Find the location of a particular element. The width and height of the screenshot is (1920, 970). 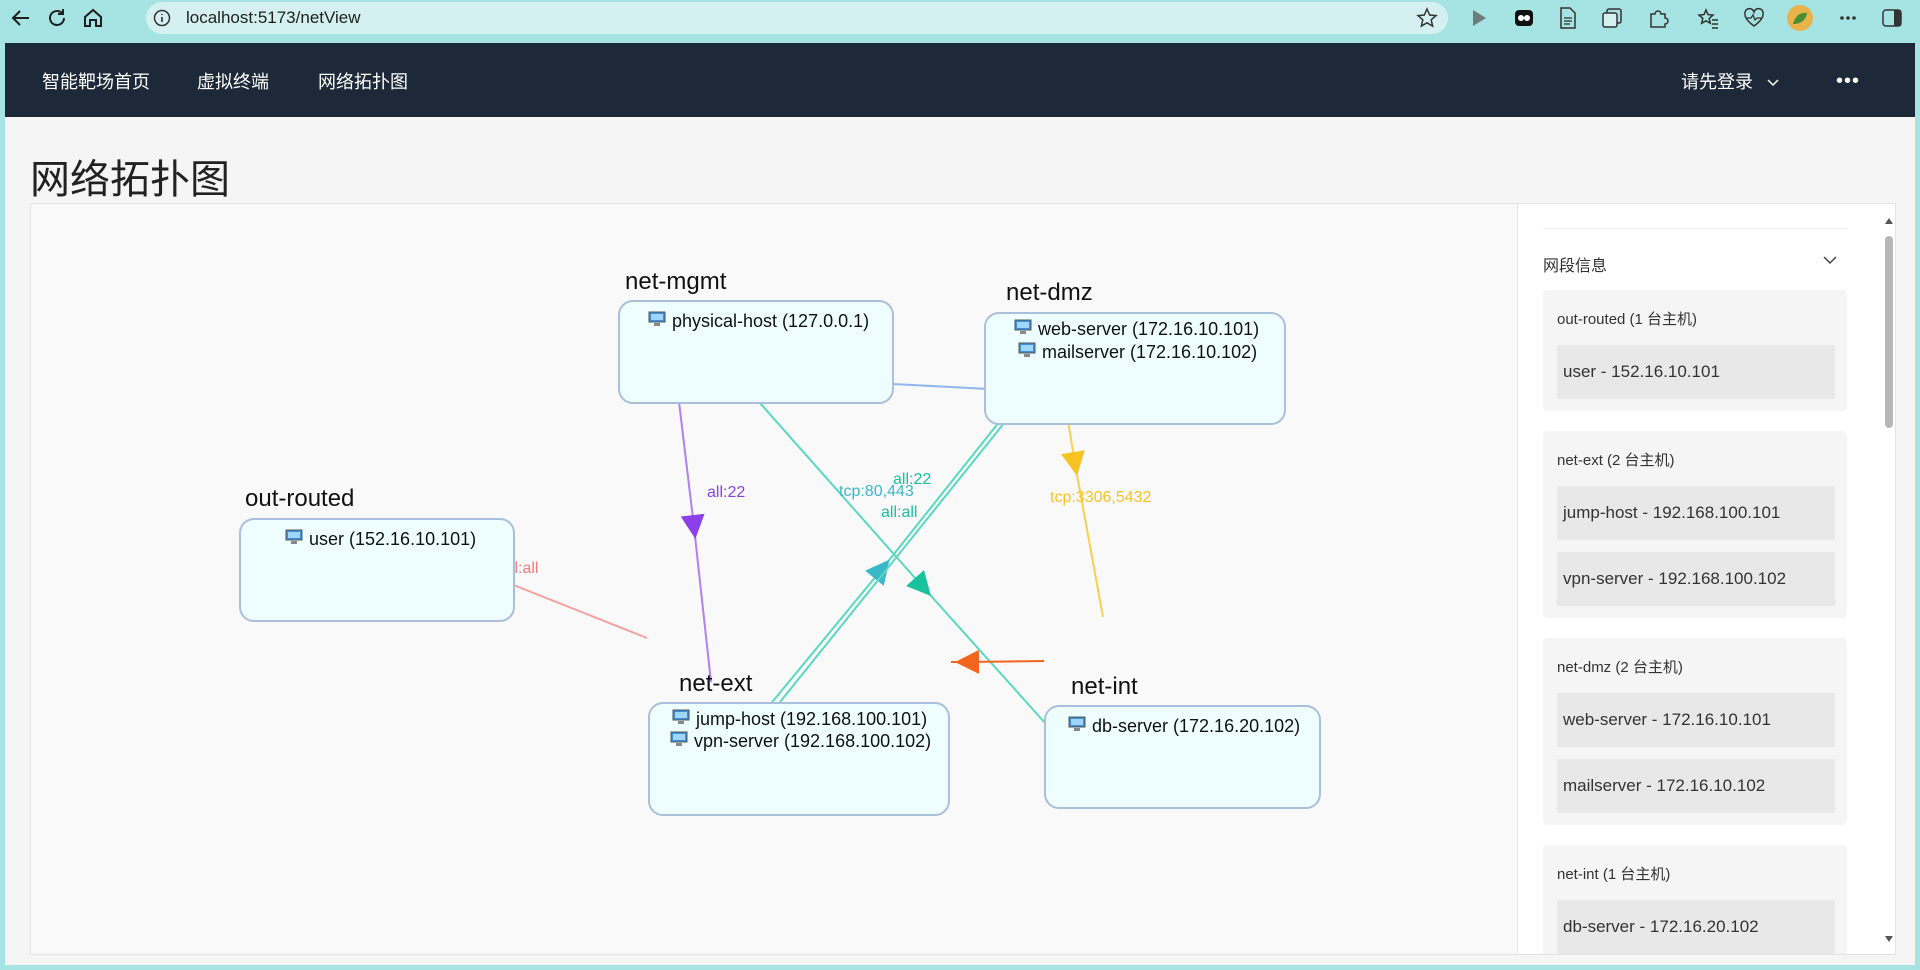

puzzle-icon is located at coordinates (1658, 18).